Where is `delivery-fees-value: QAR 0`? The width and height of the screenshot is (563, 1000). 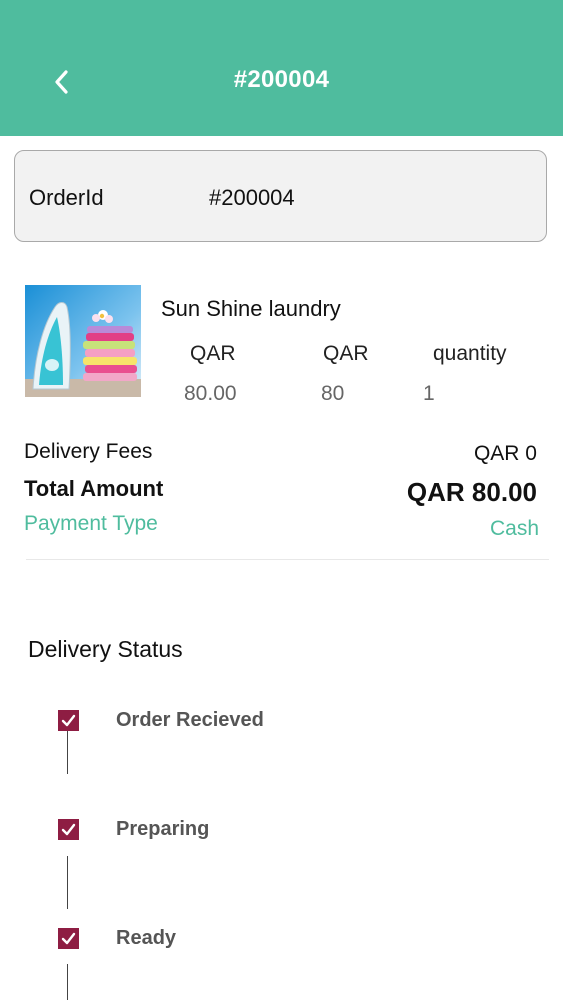 delivery-fees-value: QAR 0 is located at coordinates (505, 453).